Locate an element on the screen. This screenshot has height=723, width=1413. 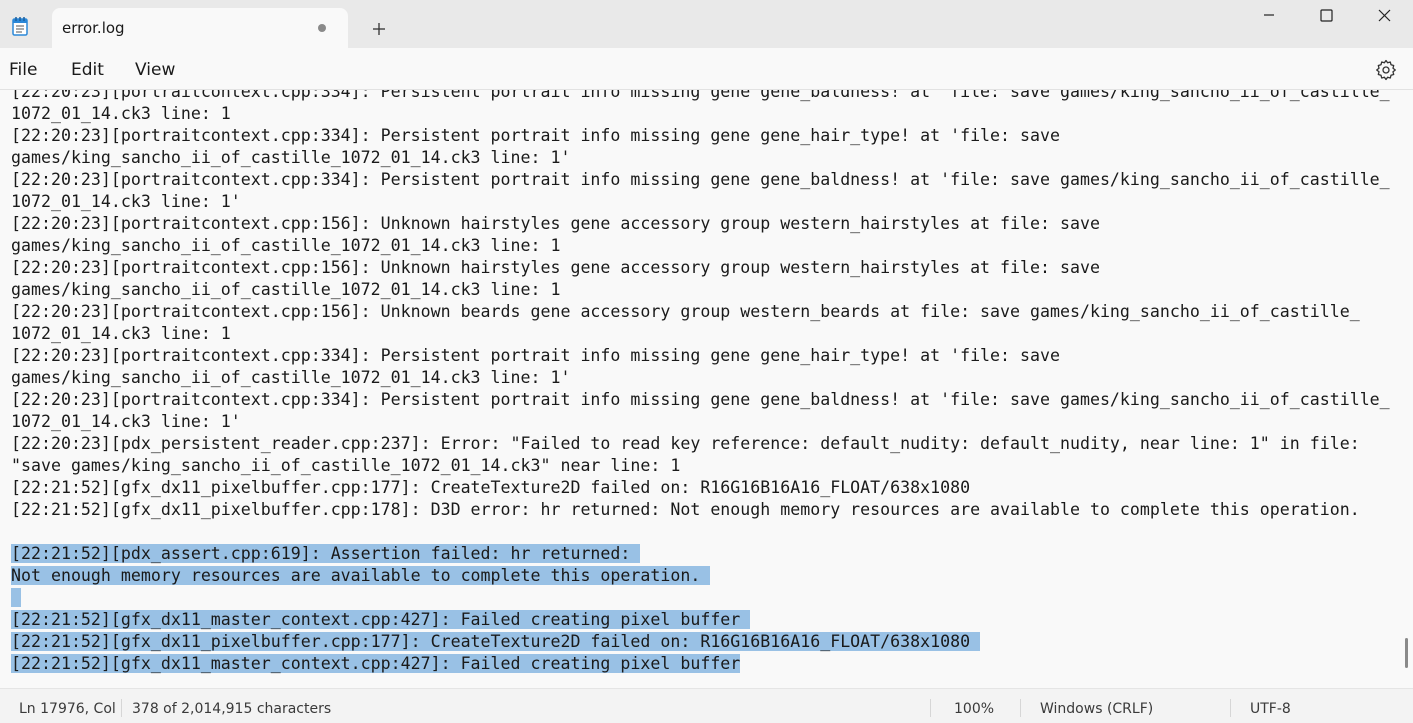
character-count: 378 of 2,014,915 characters is located at coordinates (232, 709).